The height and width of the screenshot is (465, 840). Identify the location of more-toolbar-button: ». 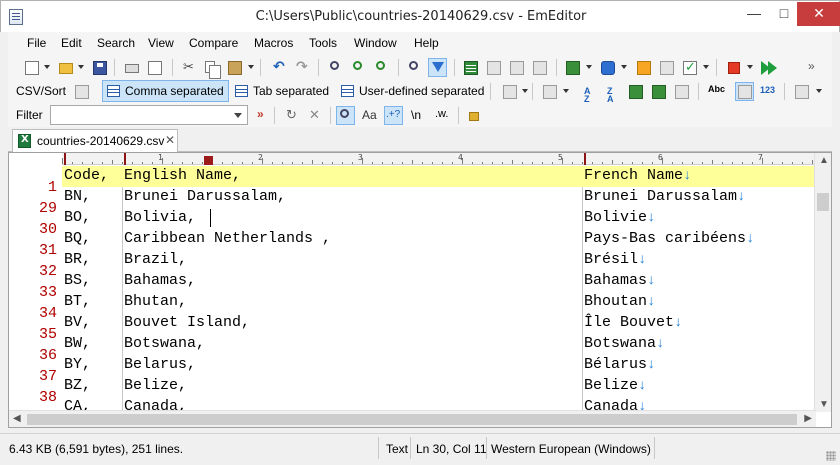
(811, 66).